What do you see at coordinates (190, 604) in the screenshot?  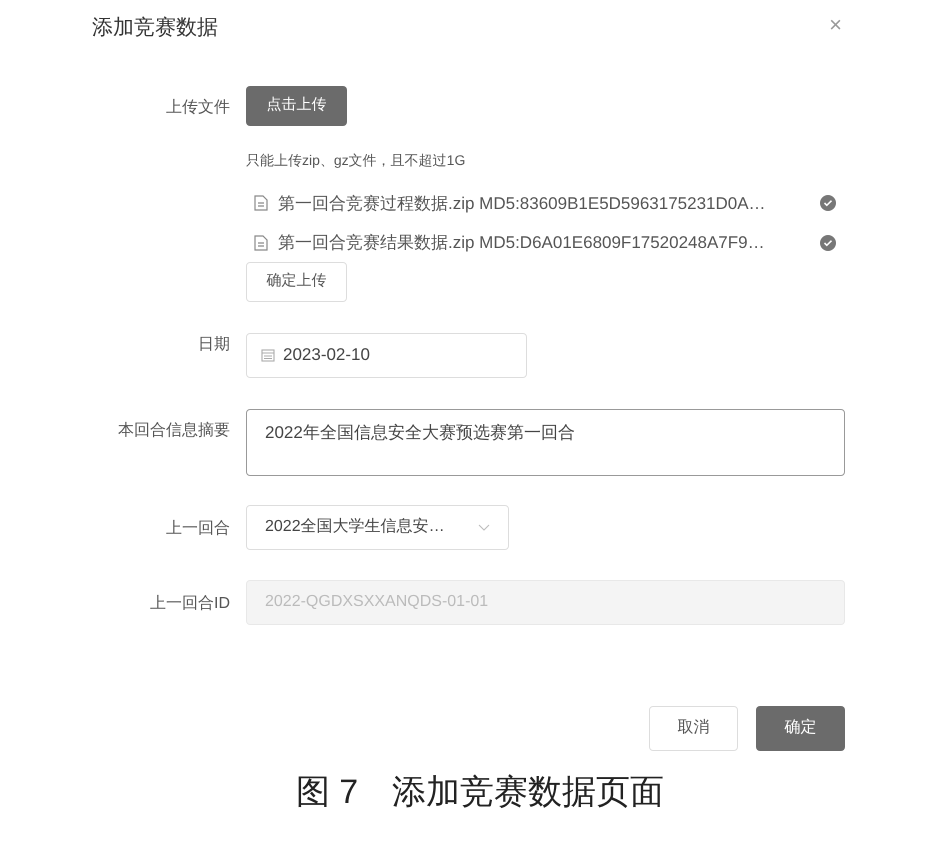 I see `field-label: 上一回合ID` at bounding box center [190, 604].